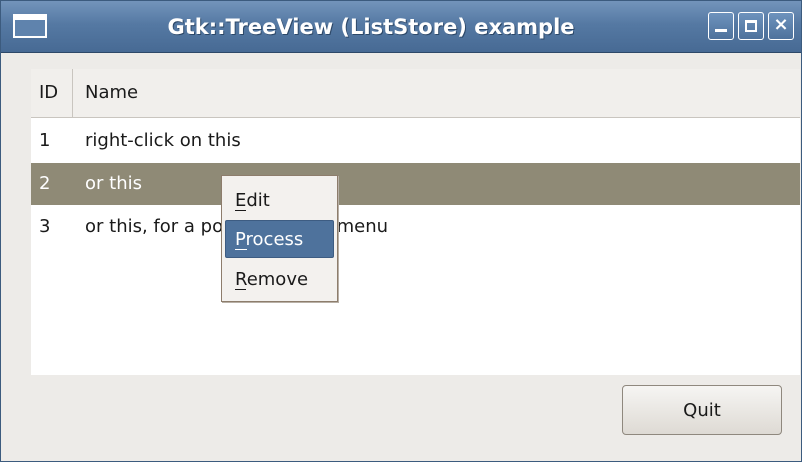  I want to click on row-name-cell: right-click on this, so click(163, 140).